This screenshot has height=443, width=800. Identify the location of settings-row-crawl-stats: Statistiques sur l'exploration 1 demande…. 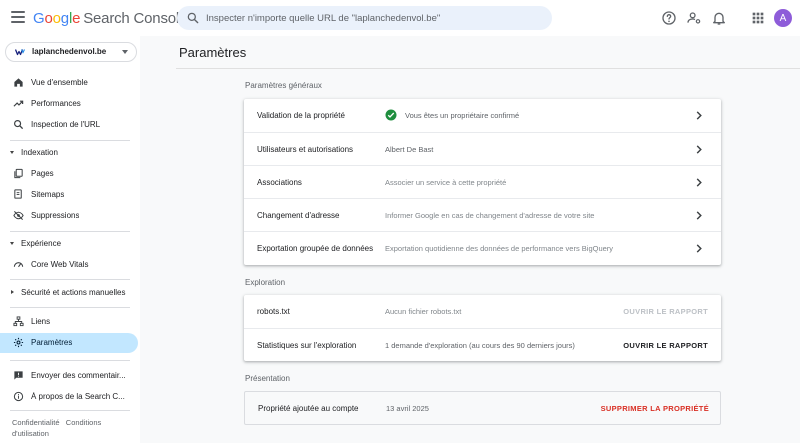
(482, 344).